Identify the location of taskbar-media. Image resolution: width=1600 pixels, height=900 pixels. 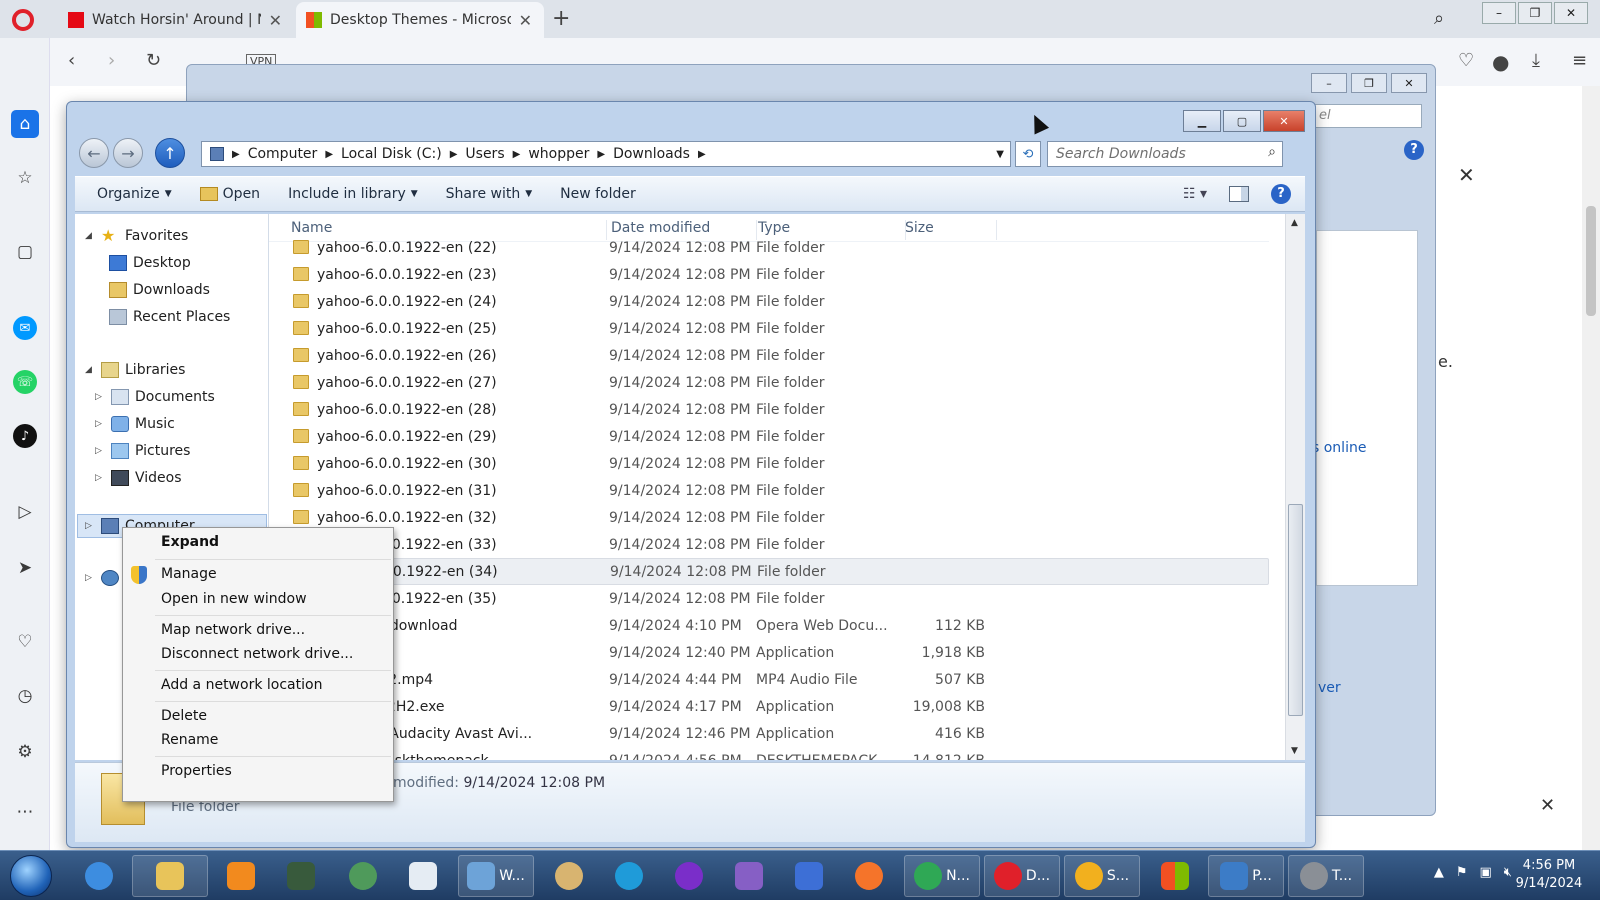
(241, 876).